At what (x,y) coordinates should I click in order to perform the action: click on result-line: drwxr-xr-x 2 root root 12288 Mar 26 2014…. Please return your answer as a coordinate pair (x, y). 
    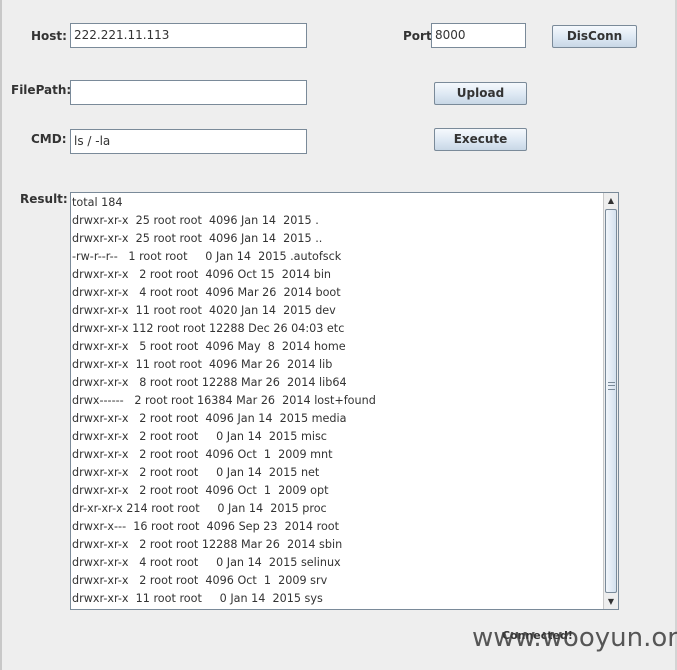
    Looking at the image, I should click on (207, 544).